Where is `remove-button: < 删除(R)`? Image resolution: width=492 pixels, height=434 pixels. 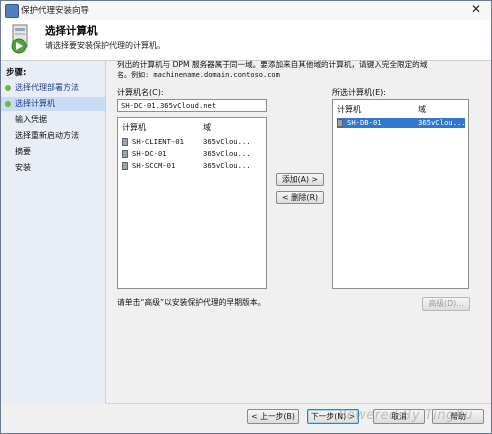
remove-button: < 删除(R) is located at coordinates (300, 197).